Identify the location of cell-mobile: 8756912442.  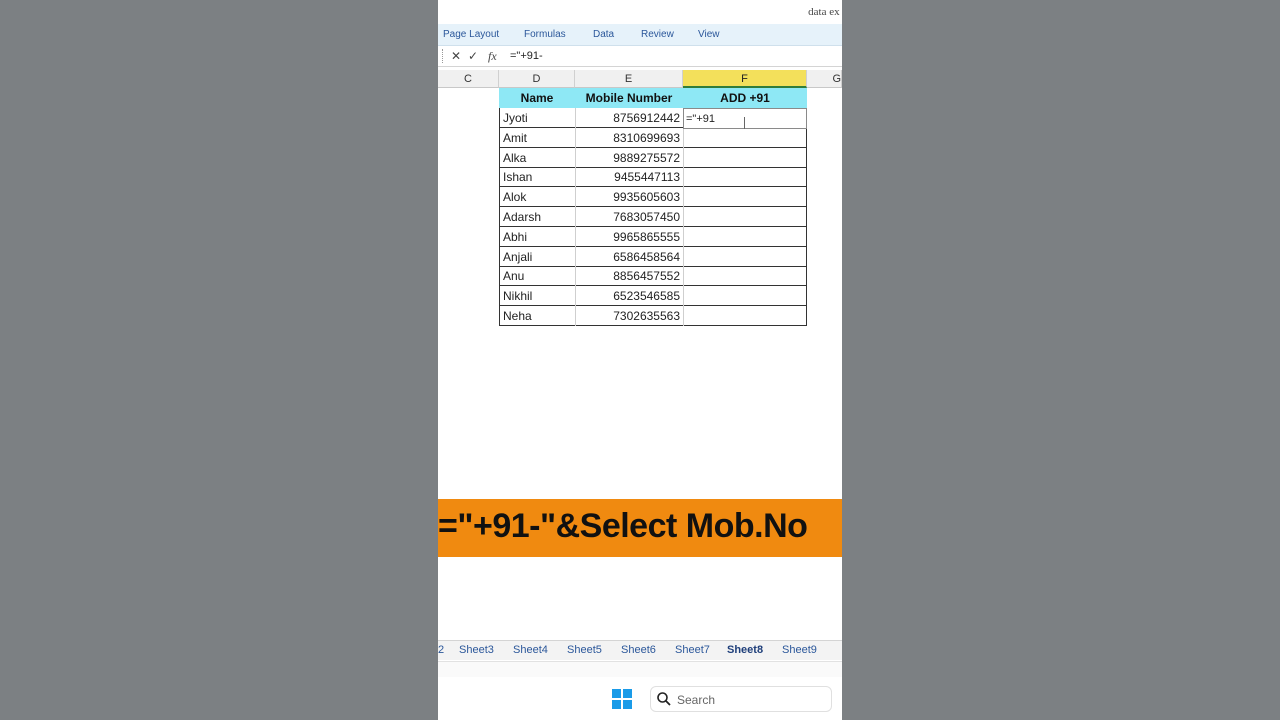
(629, 118).